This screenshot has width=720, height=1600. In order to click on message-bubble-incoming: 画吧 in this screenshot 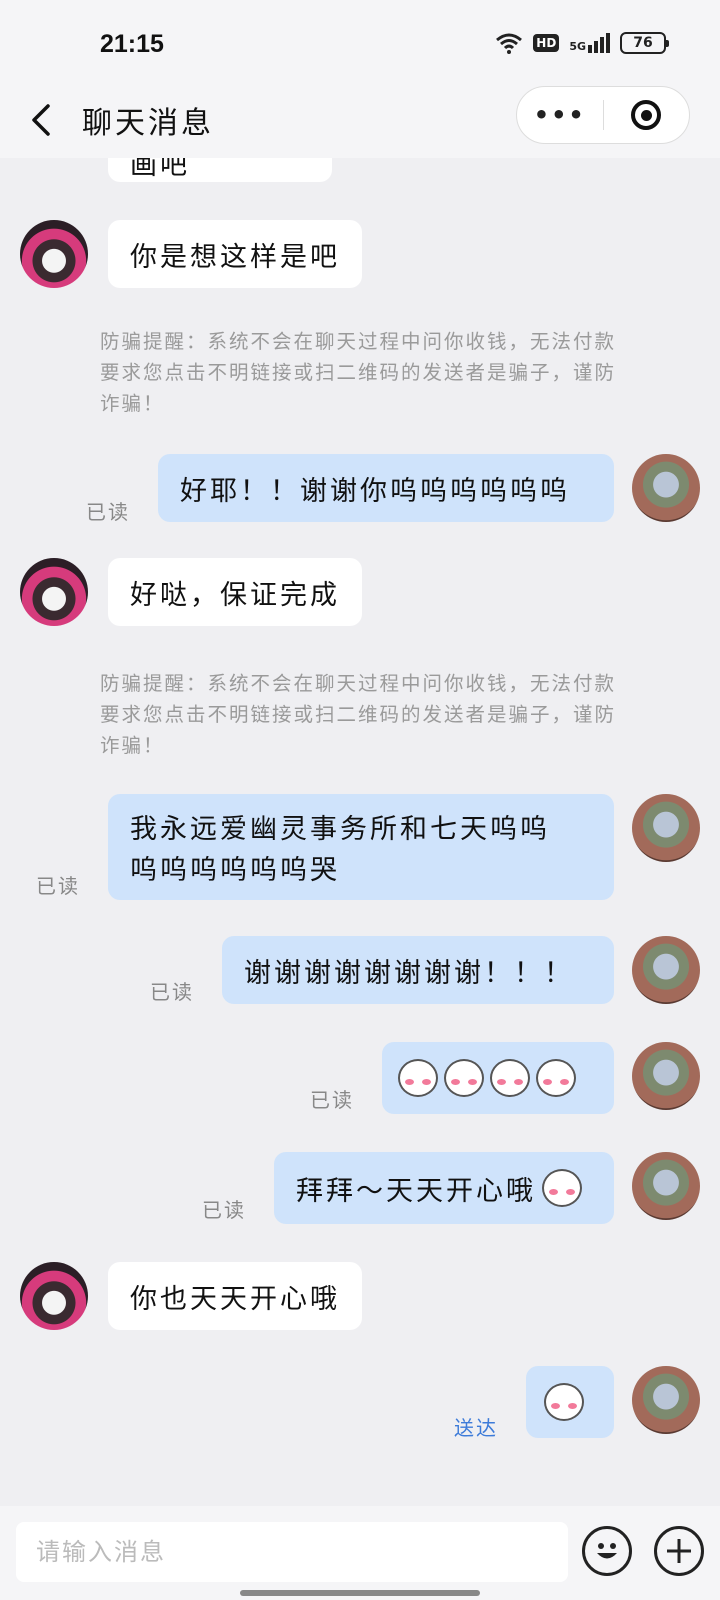, I will do `click(220, 170)`.